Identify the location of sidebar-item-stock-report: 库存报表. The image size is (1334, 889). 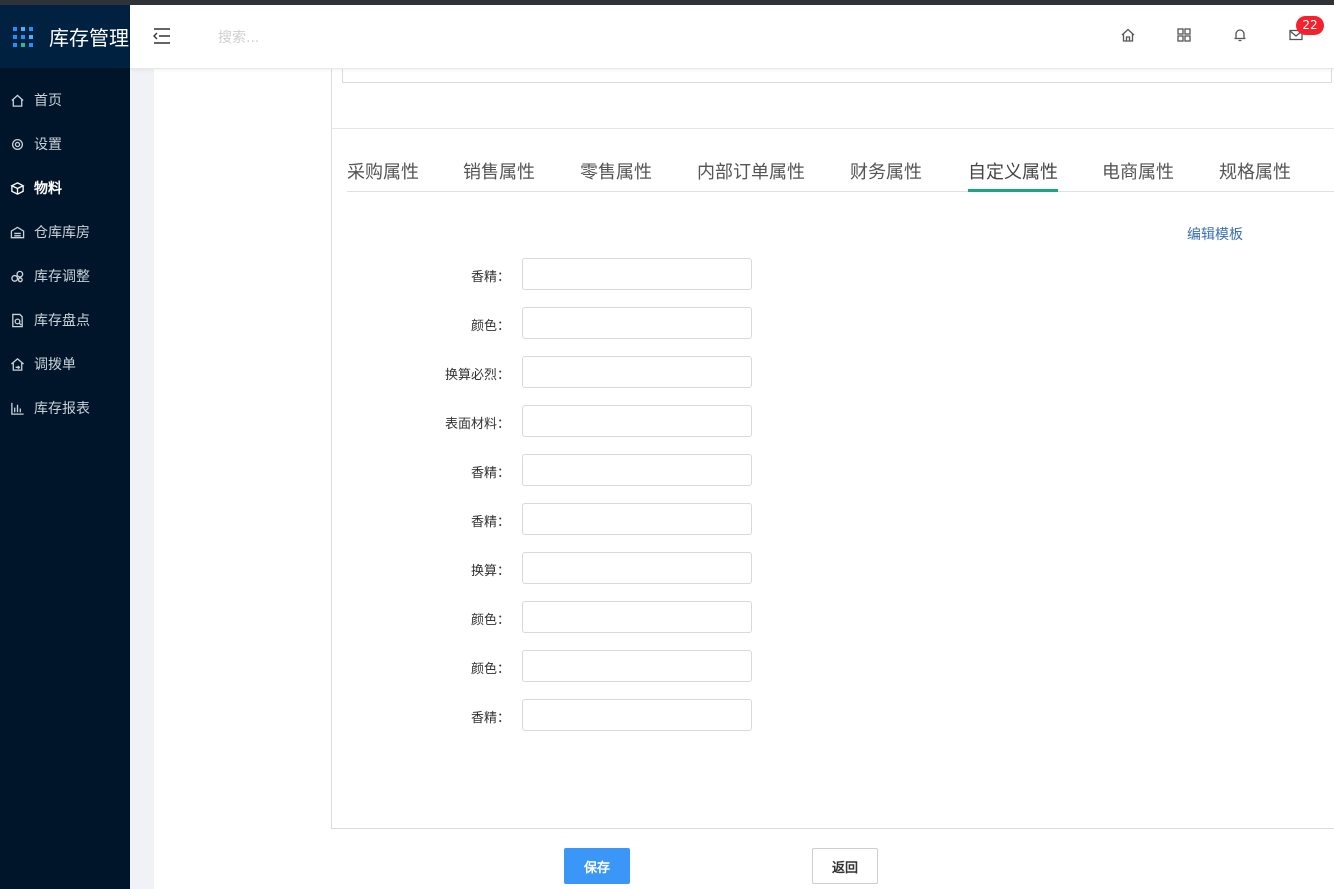
(65, 408).